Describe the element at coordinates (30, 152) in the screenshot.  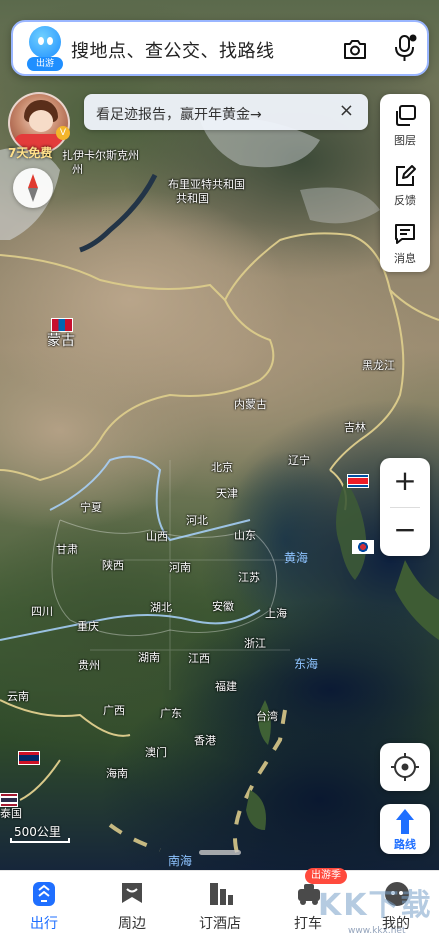
I see `avatar-promo-label: 7天免费` at that location.